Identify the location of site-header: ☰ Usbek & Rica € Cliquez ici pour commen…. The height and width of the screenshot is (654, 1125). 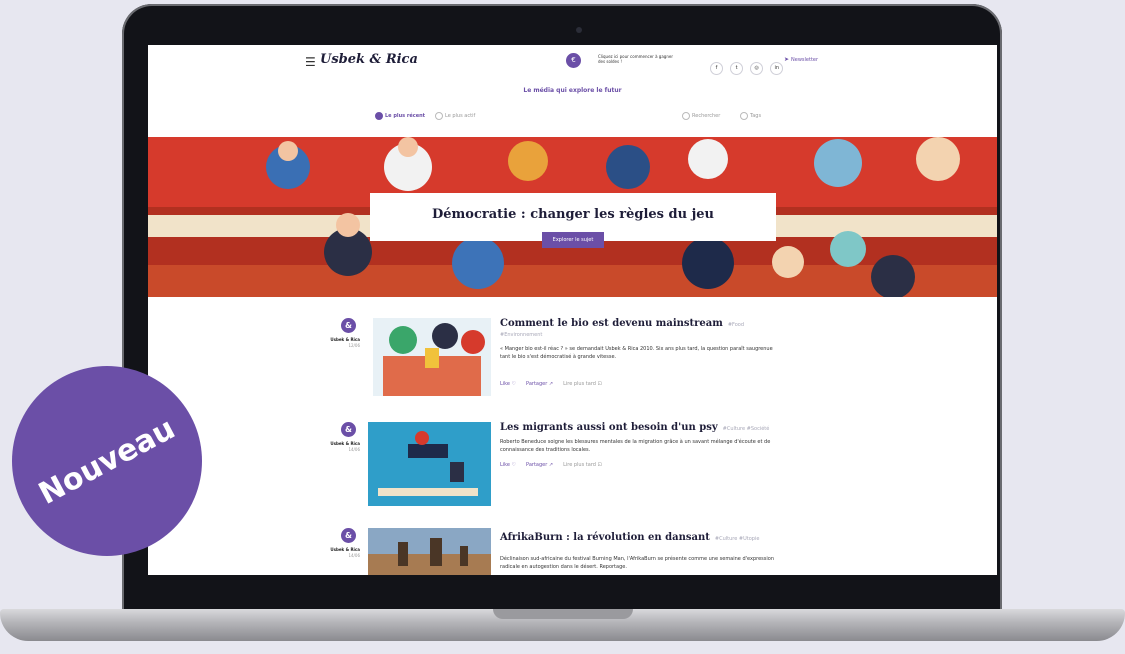
(572, 62).